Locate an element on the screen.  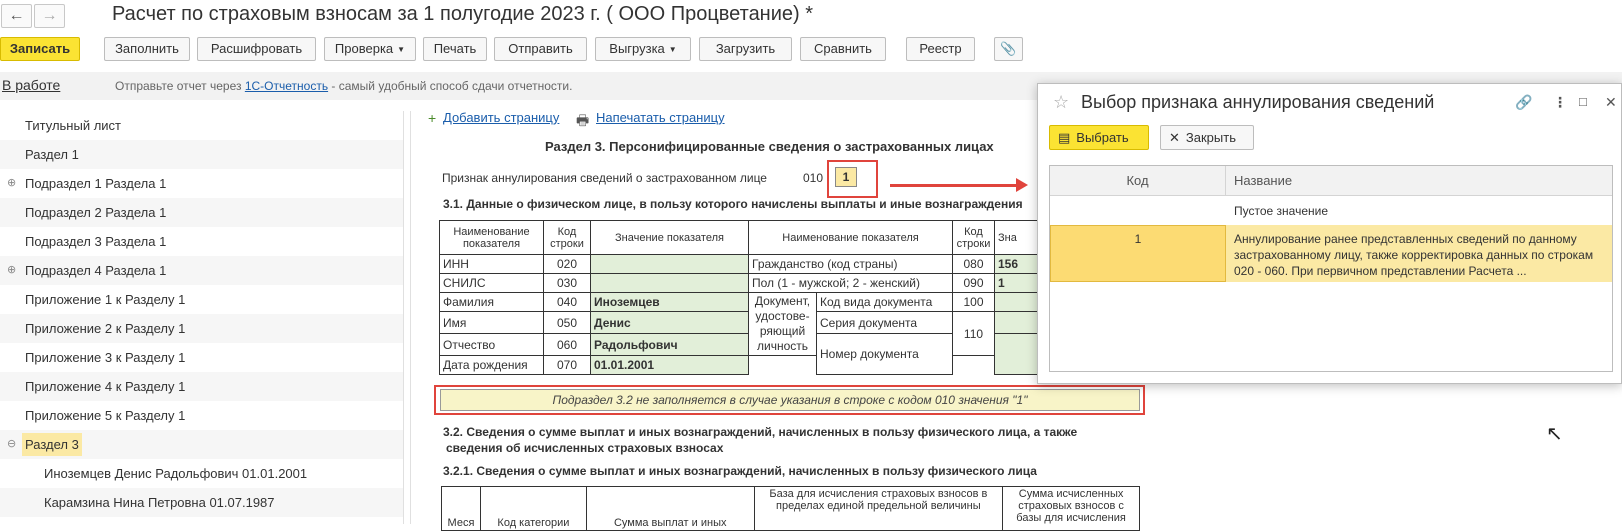
more-icon: ⋮ is located at coordinates (1560, 102).